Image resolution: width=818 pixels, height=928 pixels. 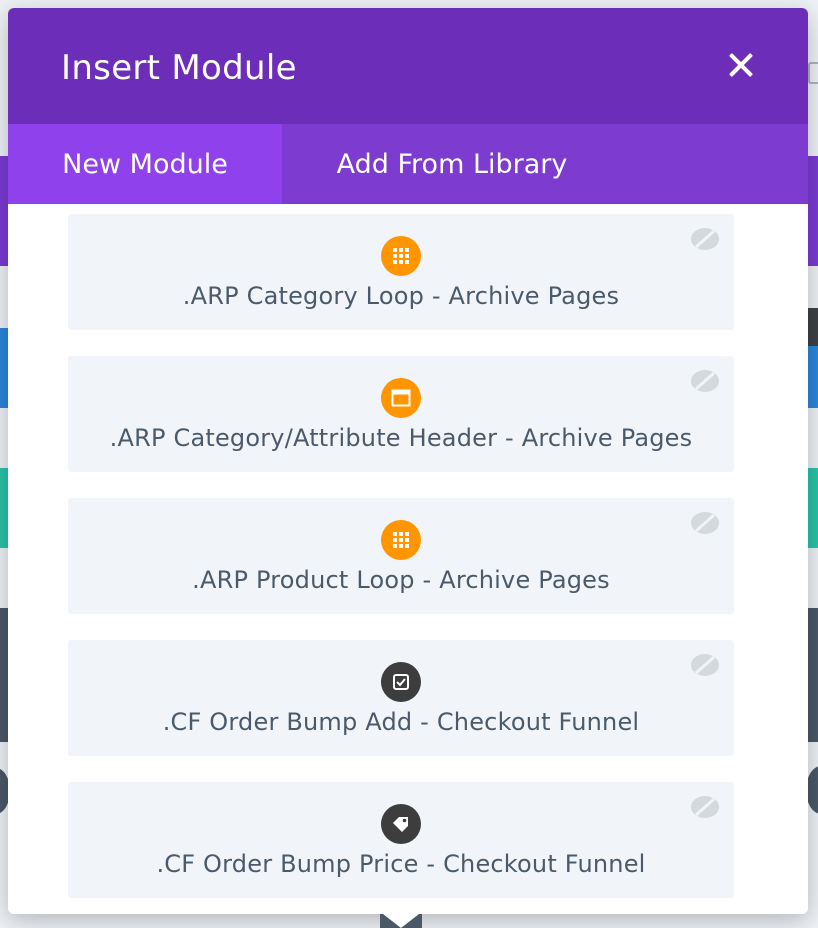 I want to click on module-card-arp-category-loop: .ARP Category Loop - Archive Pages, so click(x=401, y=272).